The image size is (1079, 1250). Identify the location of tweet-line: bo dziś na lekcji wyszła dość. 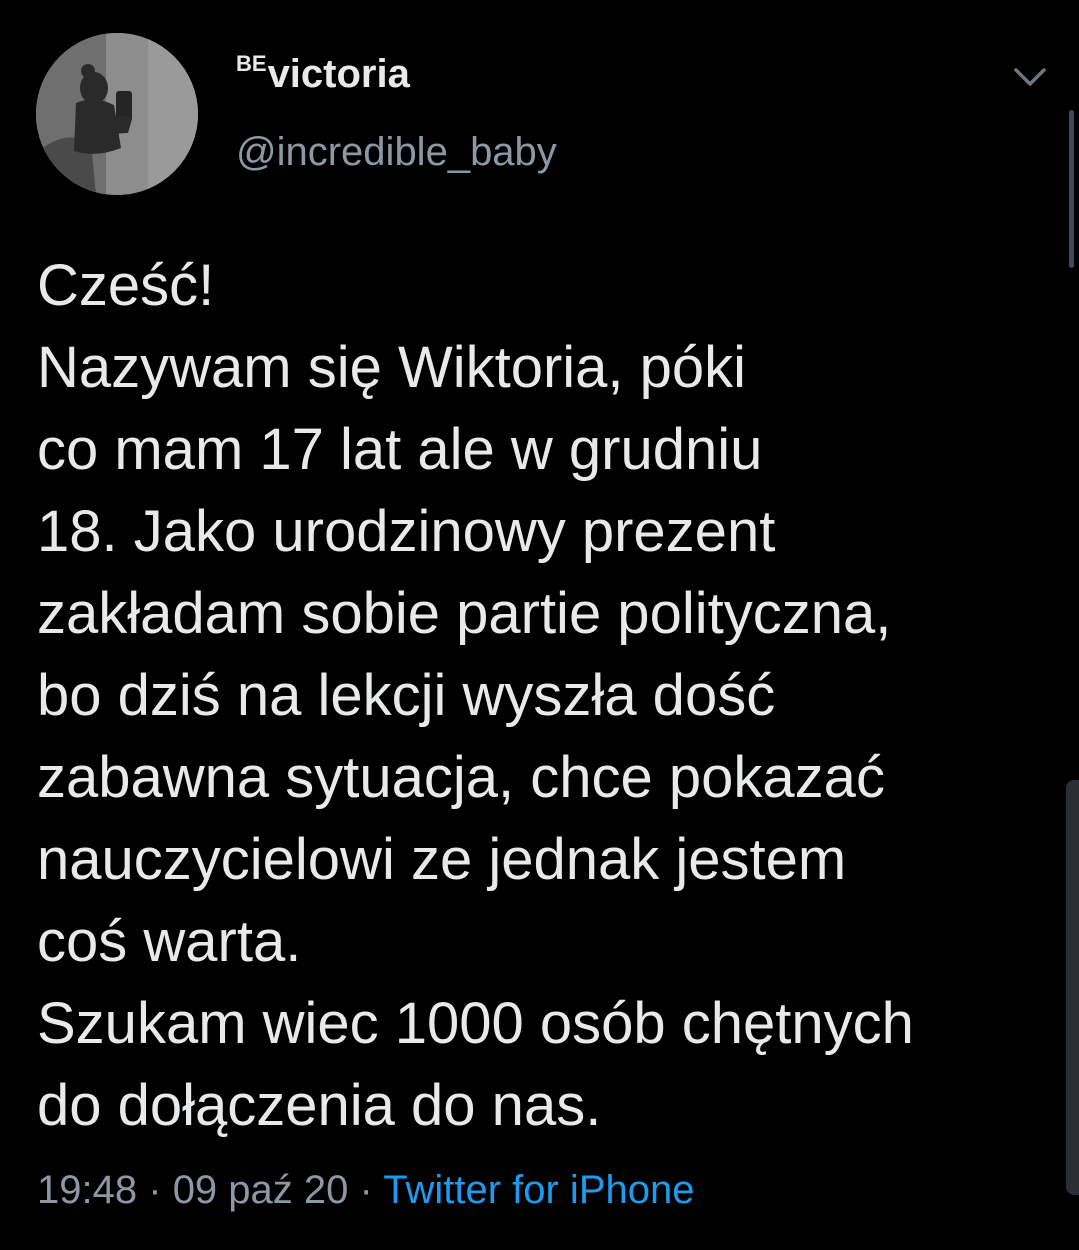
(406, 695).